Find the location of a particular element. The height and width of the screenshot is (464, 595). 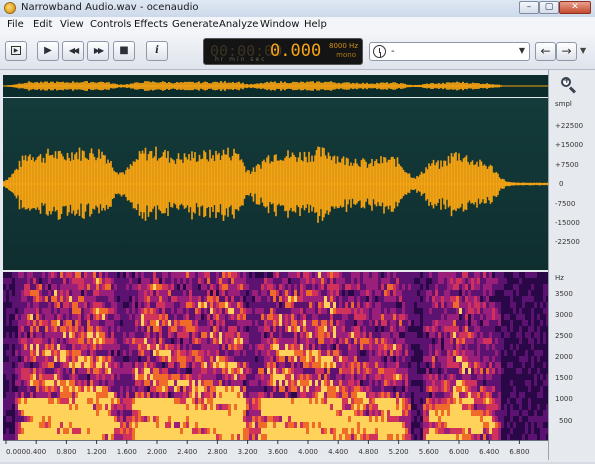

fast-forward-button: ▶▶ is located at coordinates (98, 51).